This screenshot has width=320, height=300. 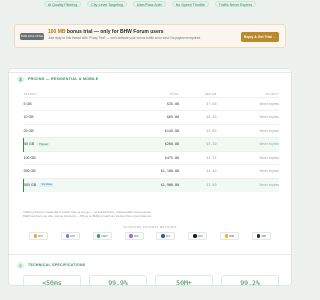 I want to click on pricing-header: $ PRICING — RESIDENTIAL & MOBILE, so click(x=57, y=79).